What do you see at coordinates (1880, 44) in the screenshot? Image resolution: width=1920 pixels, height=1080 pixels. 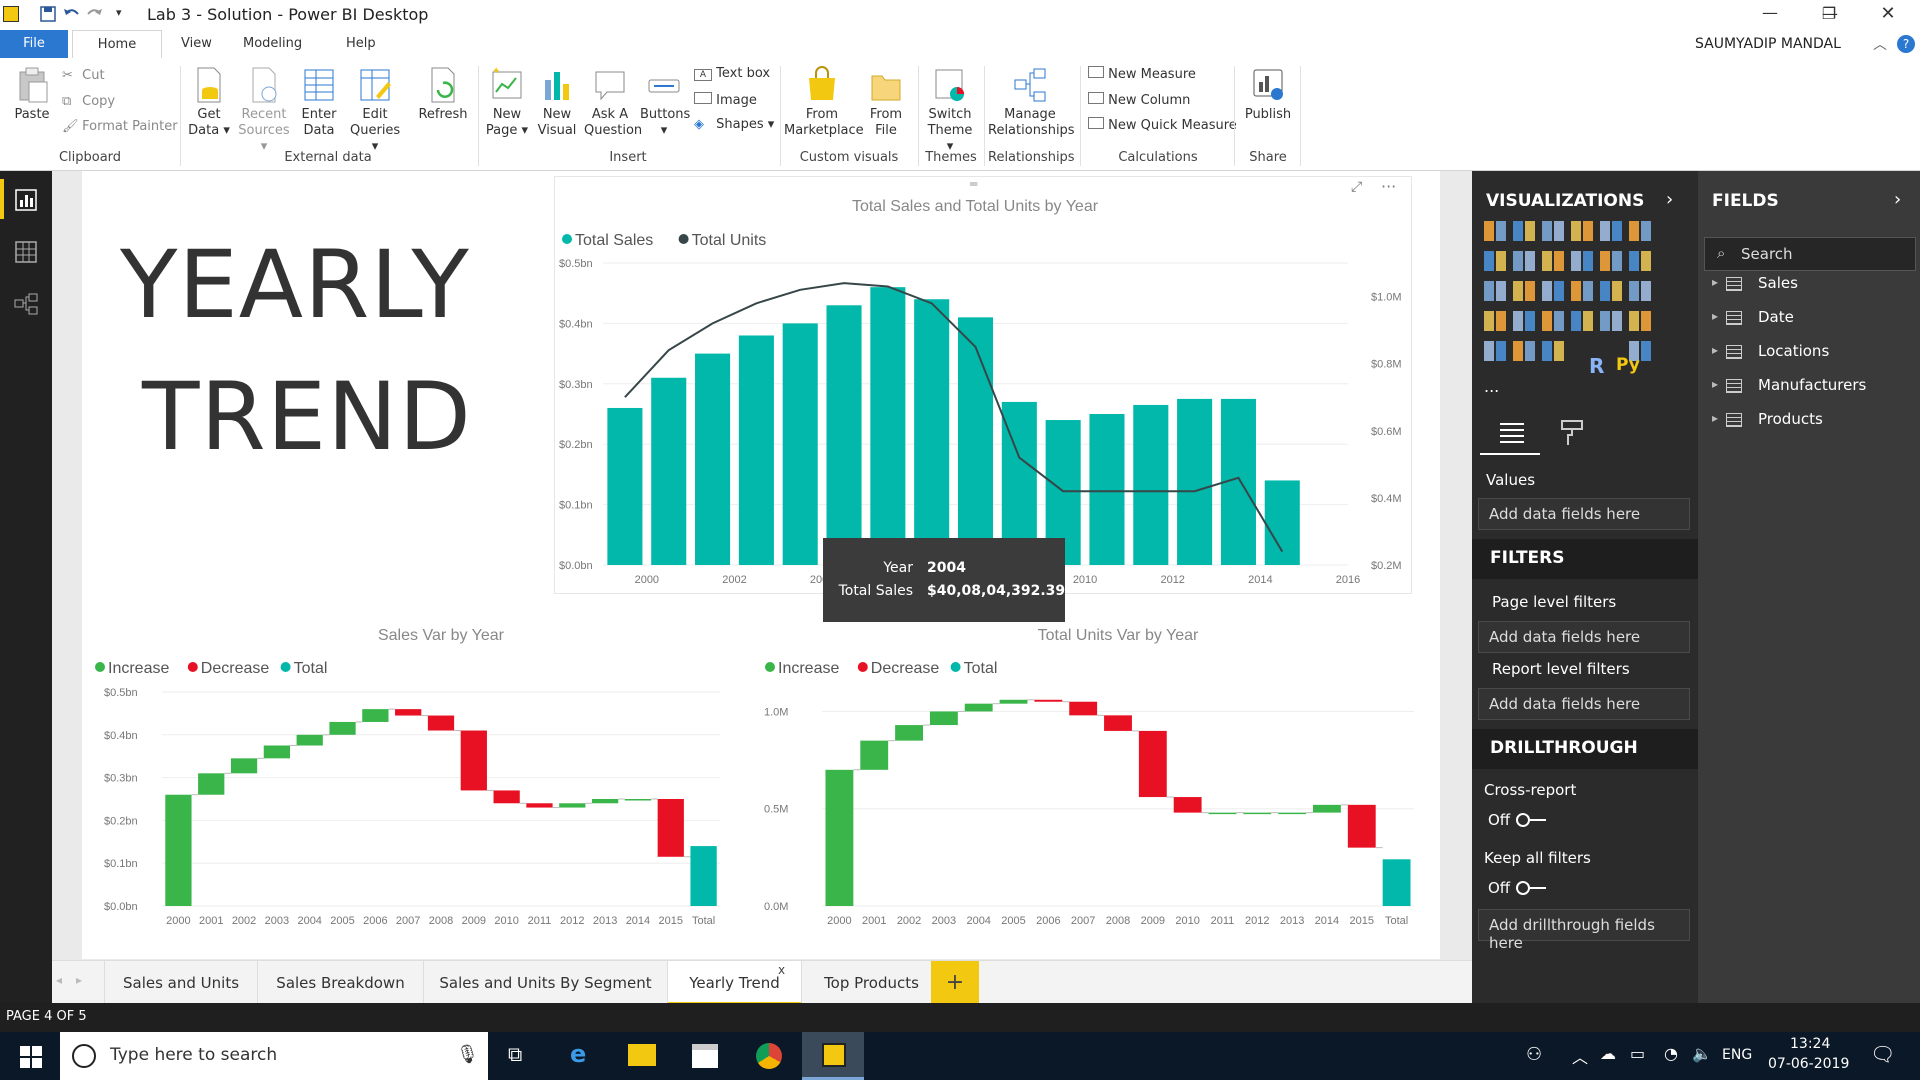 I see `collapse-ribbon-icon: ︿` at bounding box center [1880, 44].